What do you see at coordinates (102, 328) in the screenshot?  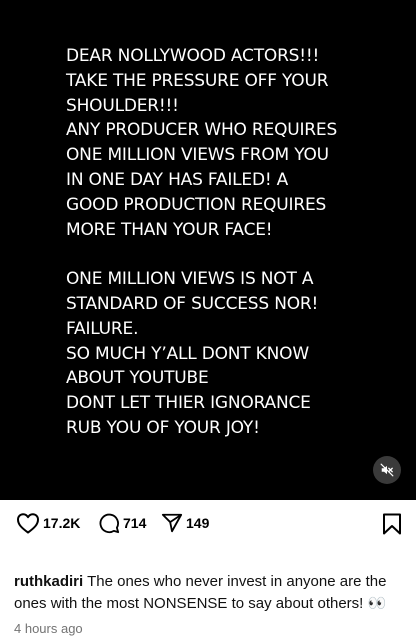 I see `post-line: FAILURE.` at bounding box center [102, 328].